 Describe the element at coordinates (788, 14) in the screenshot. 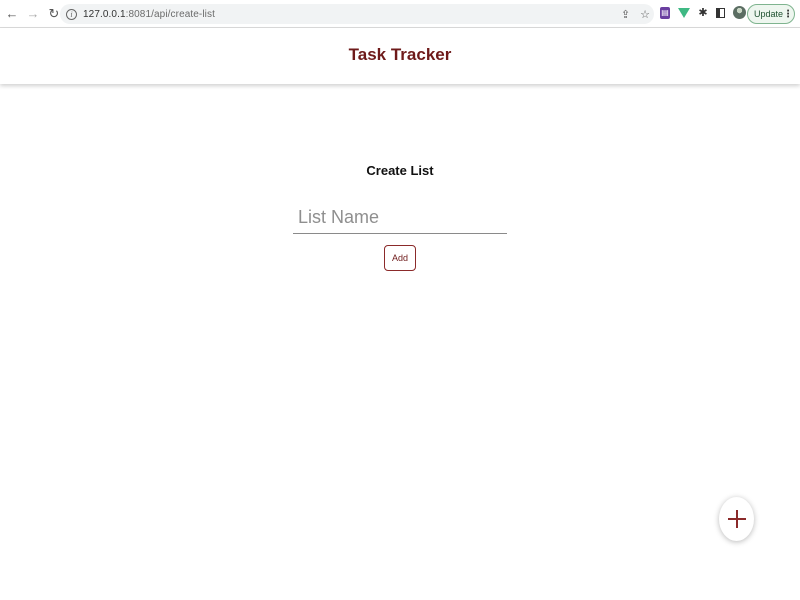

I see `more-menu-icon: ⋮` at that location.